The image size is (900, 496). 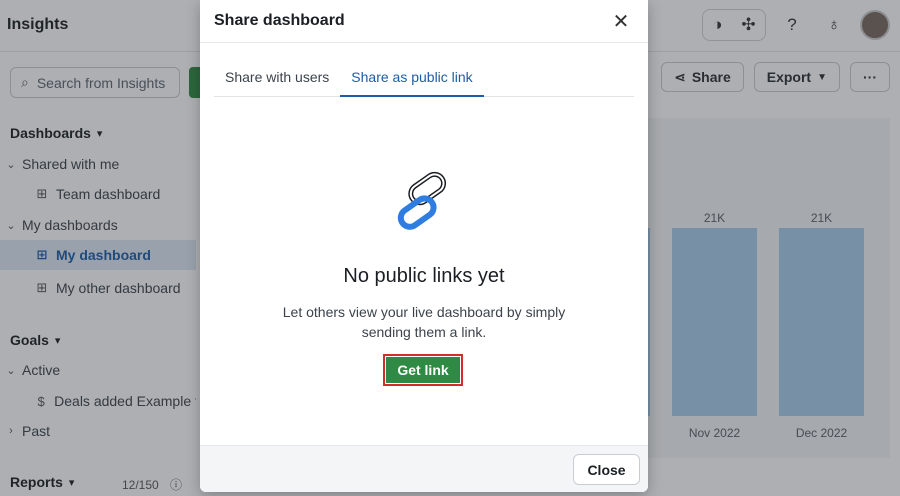 I want to click on share-tabs: Share with users Share as public link, so click(x=424, y=78).